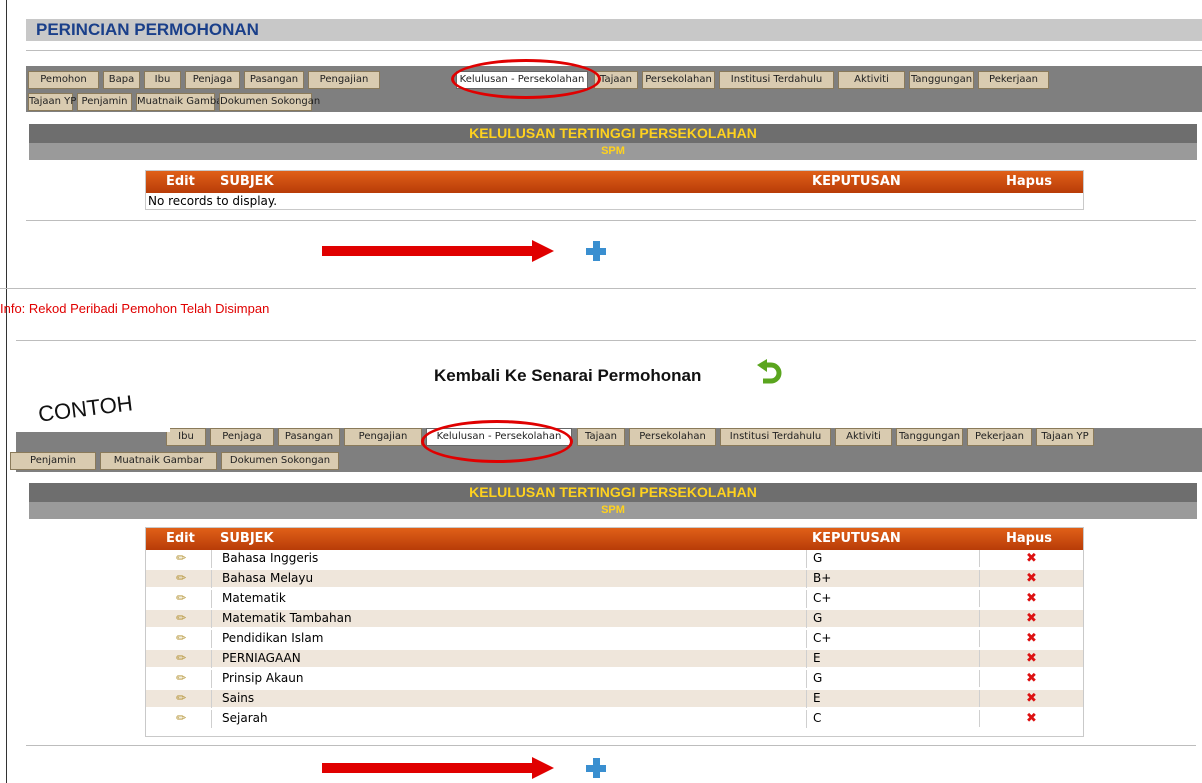 The image size is (1202, 783). Describe the element at coordinates (614, 659) in the screenshot. I see `table-row: ✏ PERNIAGAAN E ✖` at that location.